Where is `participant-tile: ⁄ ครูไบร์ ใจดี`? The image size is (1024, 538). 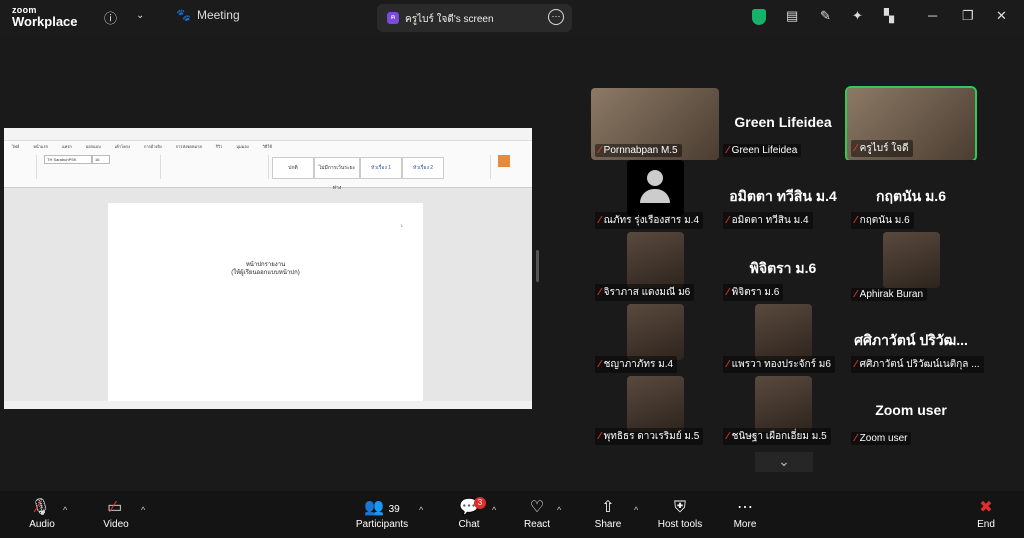 participant-tile: ⁄ ครูไบร์ ใจดี is located at coordinates (911, 124).